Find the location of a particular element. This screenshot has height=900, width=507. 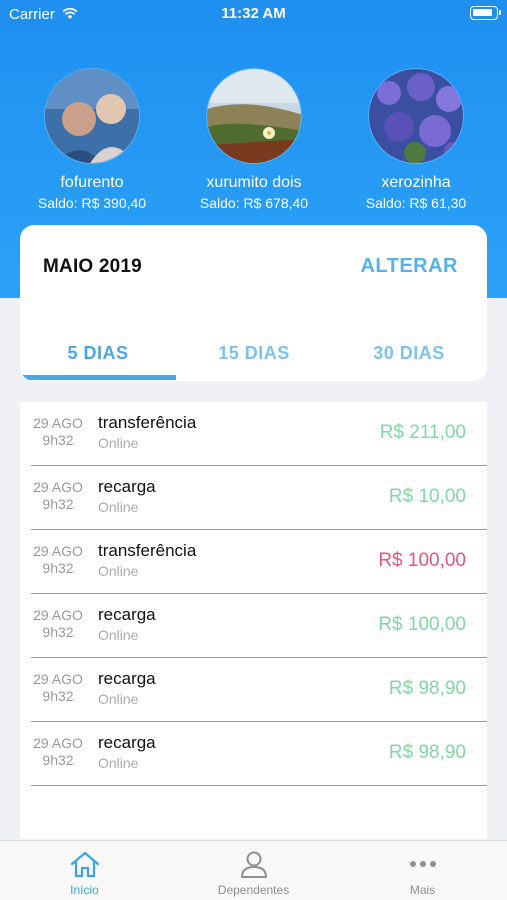

transaction-row: 29 AGO 9h32 recarga Online R$ 10,00 is located at coordinates (253, 498).